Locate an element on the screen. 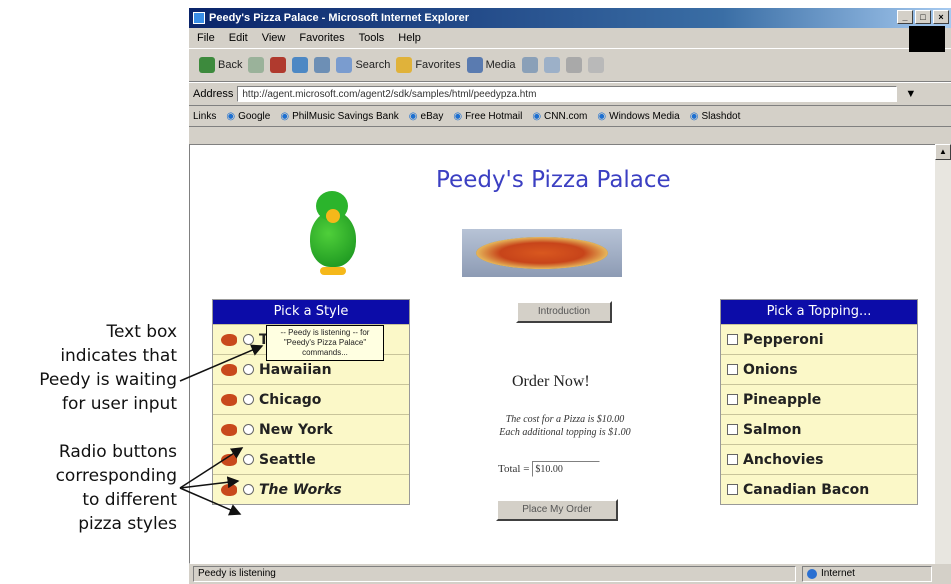  link-hotmail: Free Hotmail is located at coordinates (487, 116).